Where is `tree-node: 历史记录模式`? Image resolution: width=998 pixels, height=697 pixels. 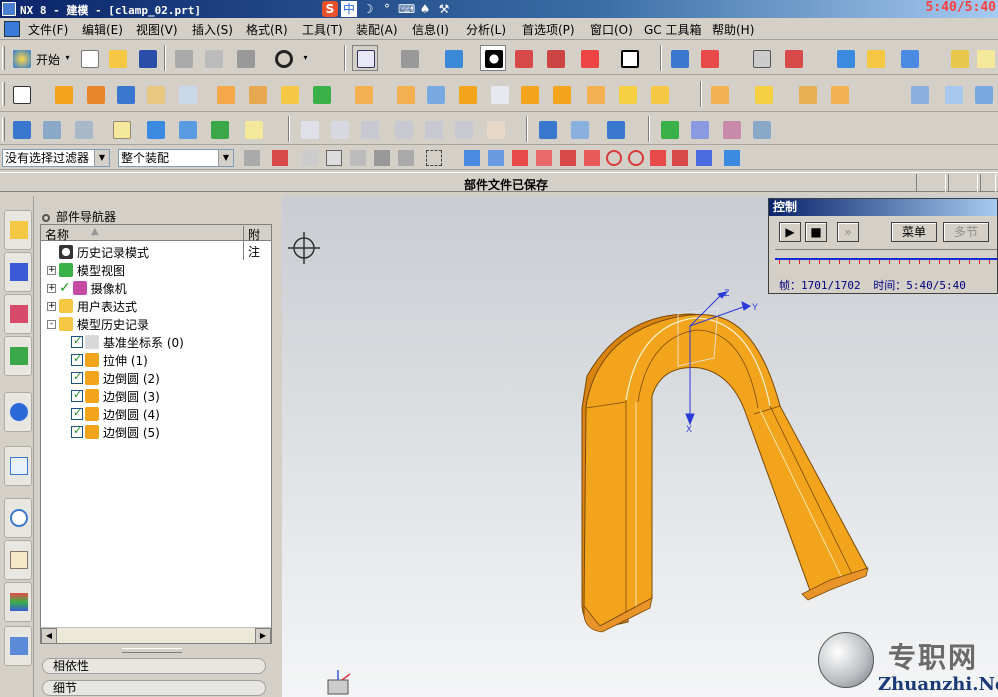
tree-node: 历史记录模式 is located at coordinates (98, 252).